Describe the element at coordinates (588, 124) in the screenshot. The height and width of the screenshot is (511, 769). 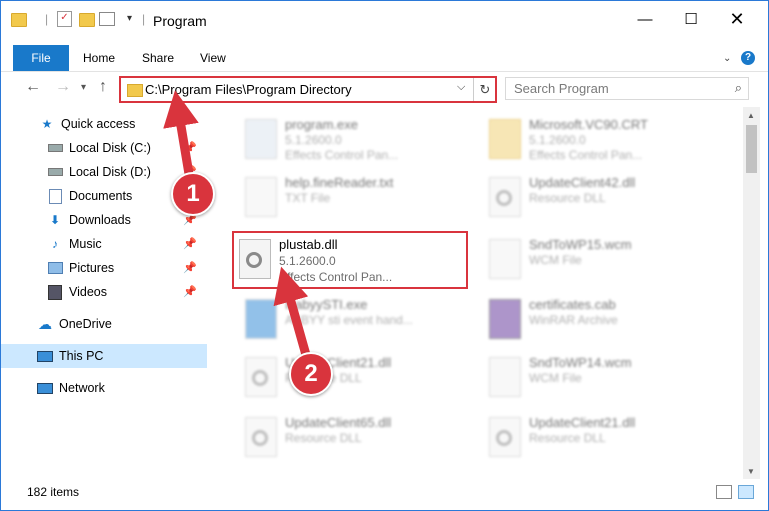
I see `file-name: Microsoft.VC90.CRT` at that location.